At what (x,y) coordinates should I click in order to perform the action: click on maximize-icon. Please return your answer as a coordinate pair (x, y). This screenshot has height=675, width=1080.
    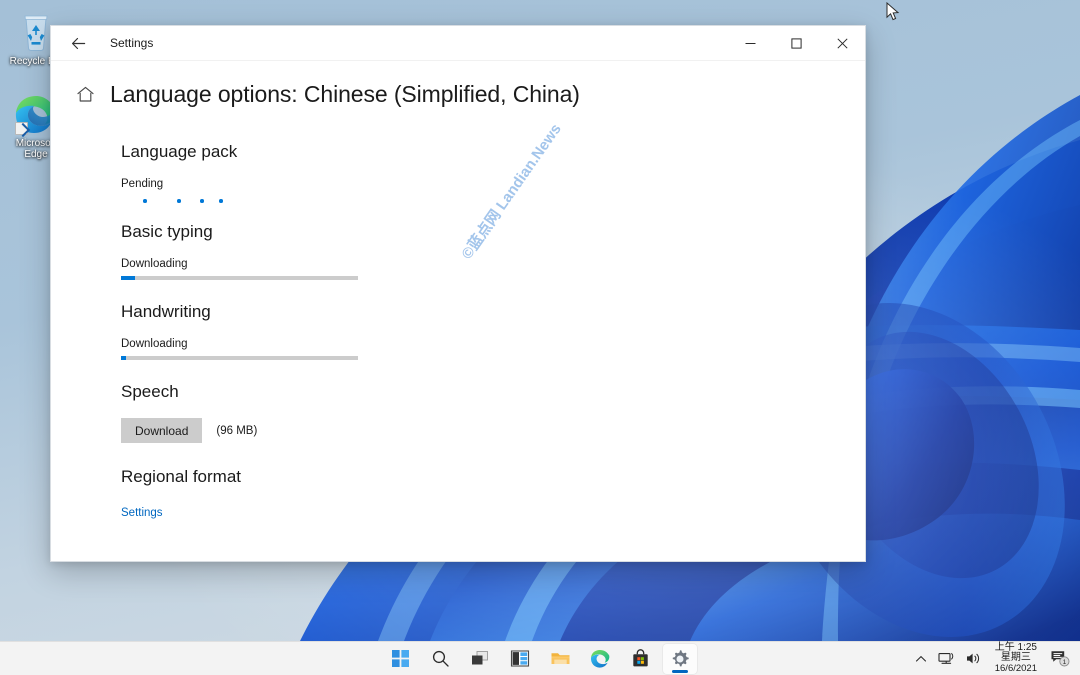
    Looking at the image, I should click on (796, 43).